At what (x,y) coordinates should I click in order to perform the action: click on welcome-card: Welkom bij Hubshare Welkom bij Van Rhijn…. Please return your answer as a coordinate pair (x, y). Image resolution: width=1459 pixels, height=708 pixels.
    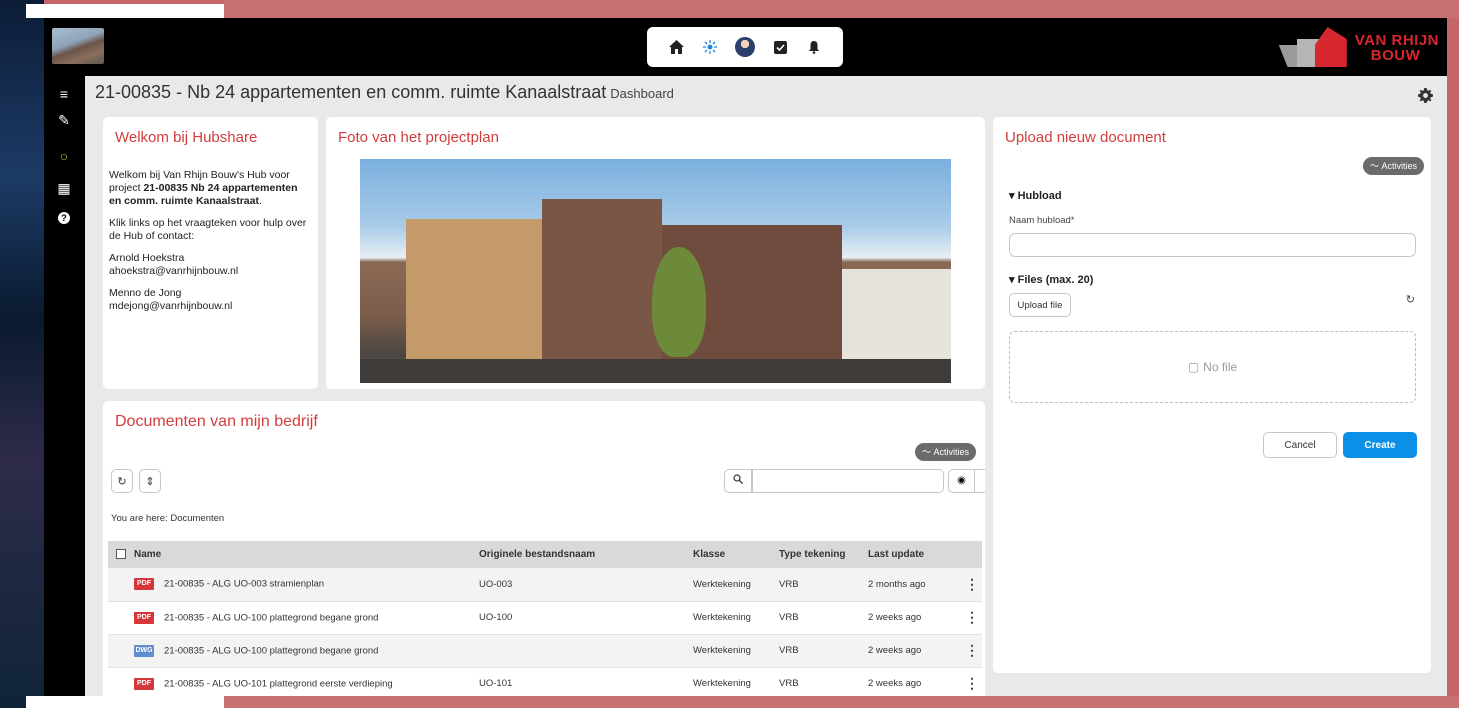
    Looking at the image, I should click on (210, 253).